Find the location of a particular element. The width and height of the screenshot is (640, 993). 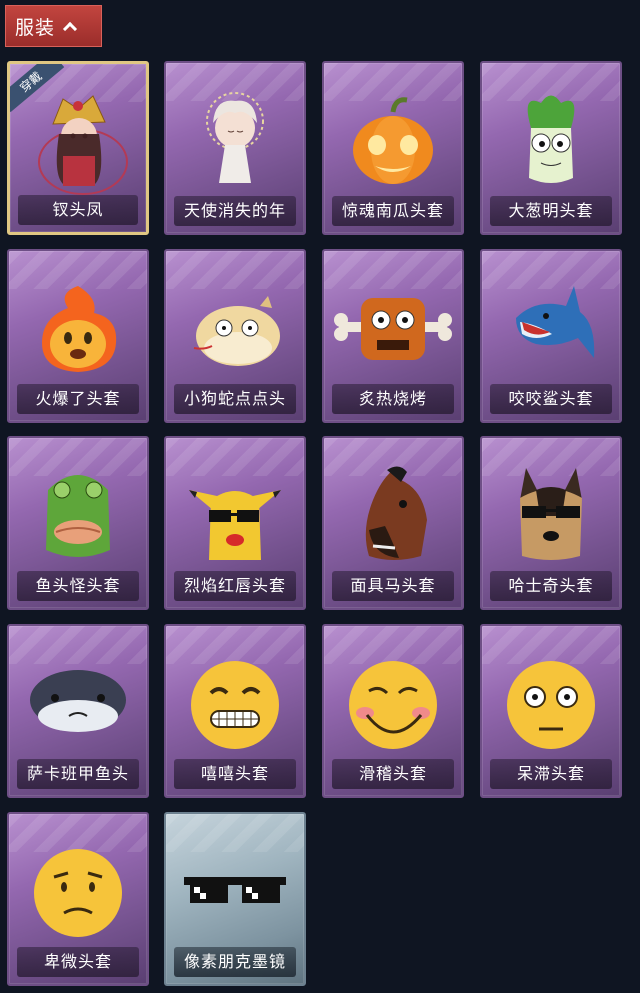

item-label: 火爆了头套 is located at coordinates (78, 399).